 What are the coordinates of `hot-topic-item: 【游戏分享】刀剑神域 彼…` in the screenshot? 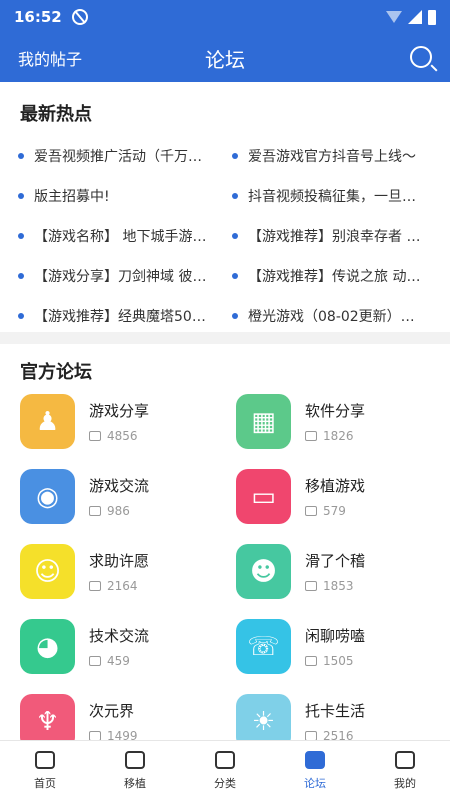 It's located at (125, 276).